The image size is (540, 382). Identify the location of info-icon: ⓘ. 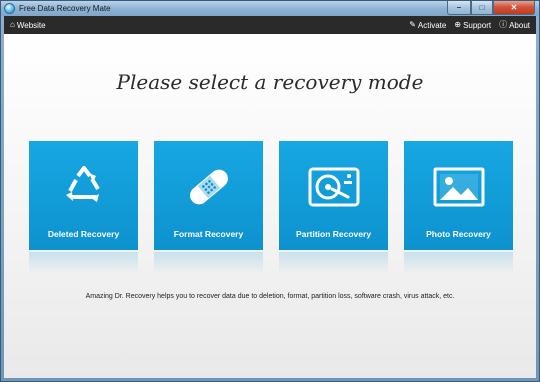
(503, 24).